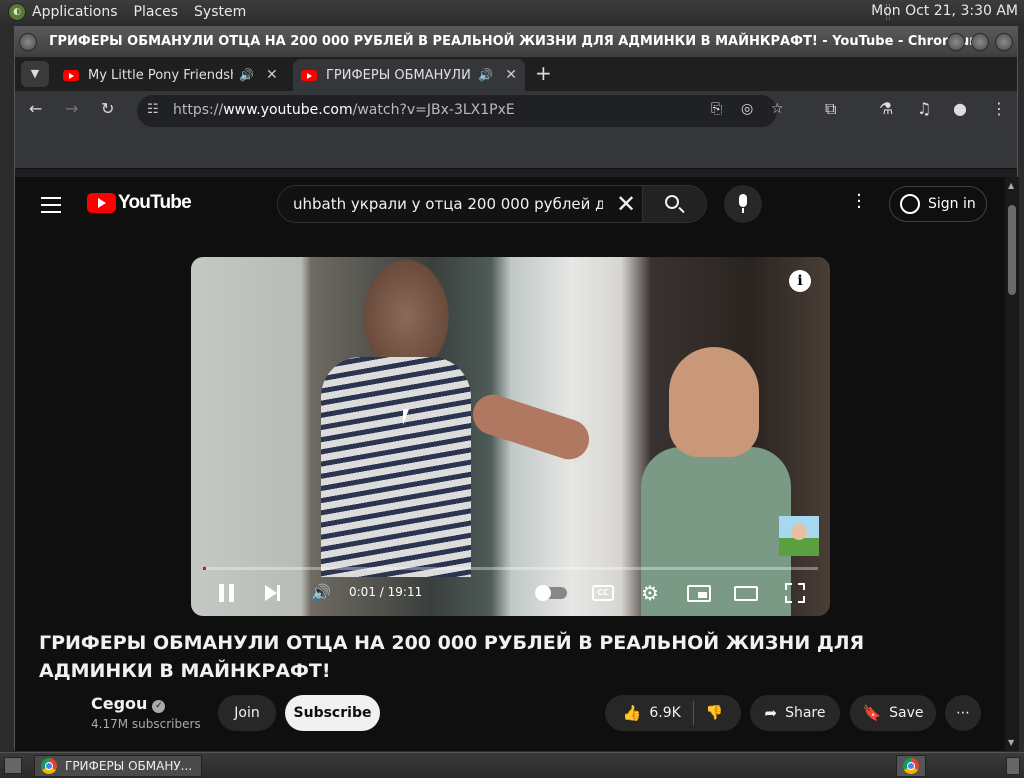  What do you see at coordinates (650, 593) in the screenshot?
I see `gear-icon: ⚙` at bounding box center [650, 593].